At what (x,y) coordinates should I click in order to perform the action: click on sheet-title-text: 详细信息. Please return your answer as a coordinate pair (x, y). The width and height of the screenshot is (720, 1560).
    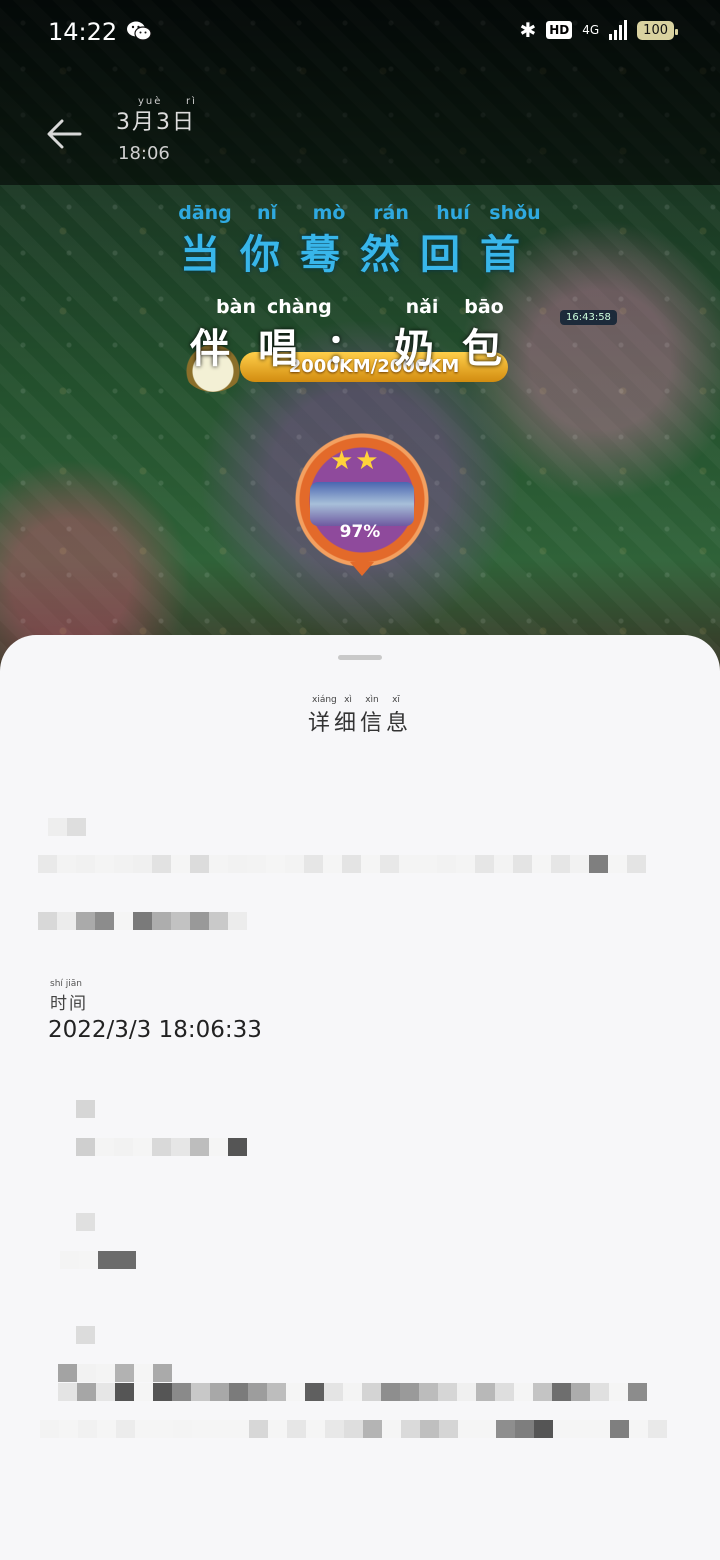
    Looking at the image, I should click on (359, 723).